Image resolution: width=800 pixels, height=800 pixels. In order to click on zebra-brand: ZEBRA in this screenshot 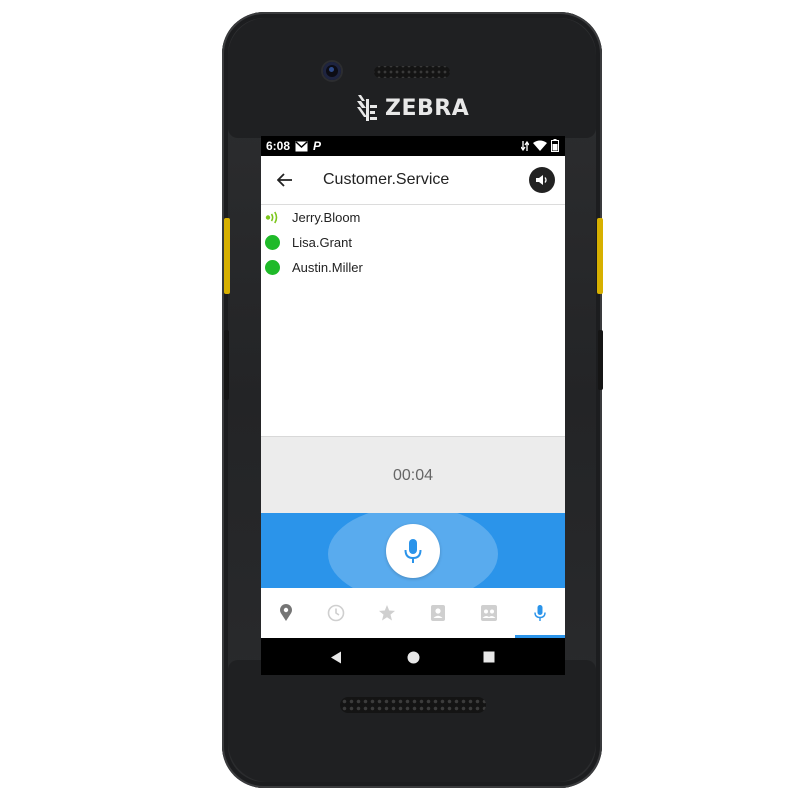, I will do `click(415, 108)`.